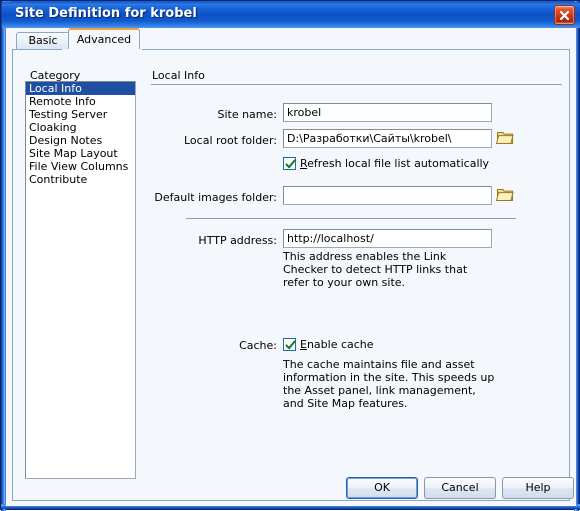 This screenshot has height=511, width=580. Describe the element at coordinates (351, 218) in the screenshot. I see `http-section-divider` at that location.